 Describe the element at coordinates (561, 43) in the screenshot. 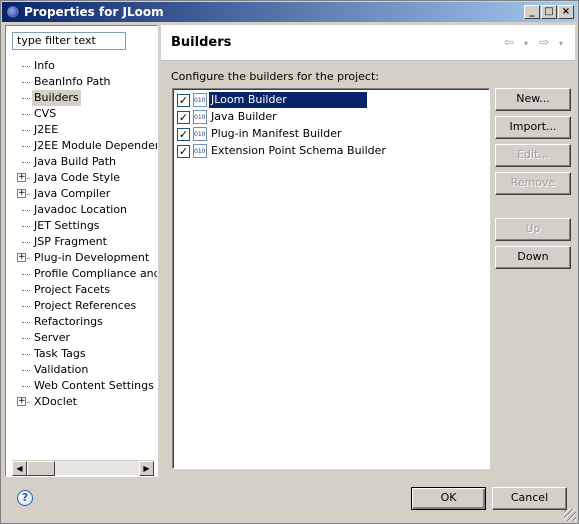

I see `forward-menu-icon: ▾` at that location.